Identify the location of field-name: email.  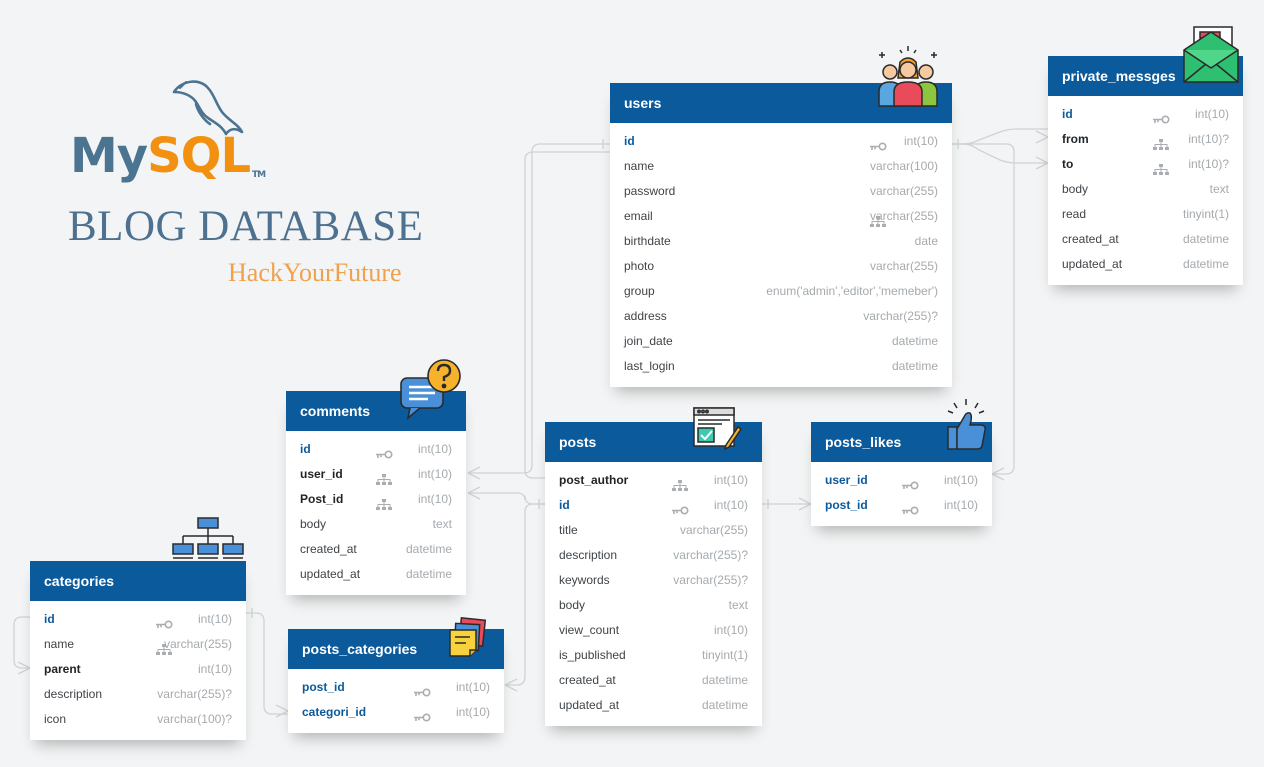
(638, 216).